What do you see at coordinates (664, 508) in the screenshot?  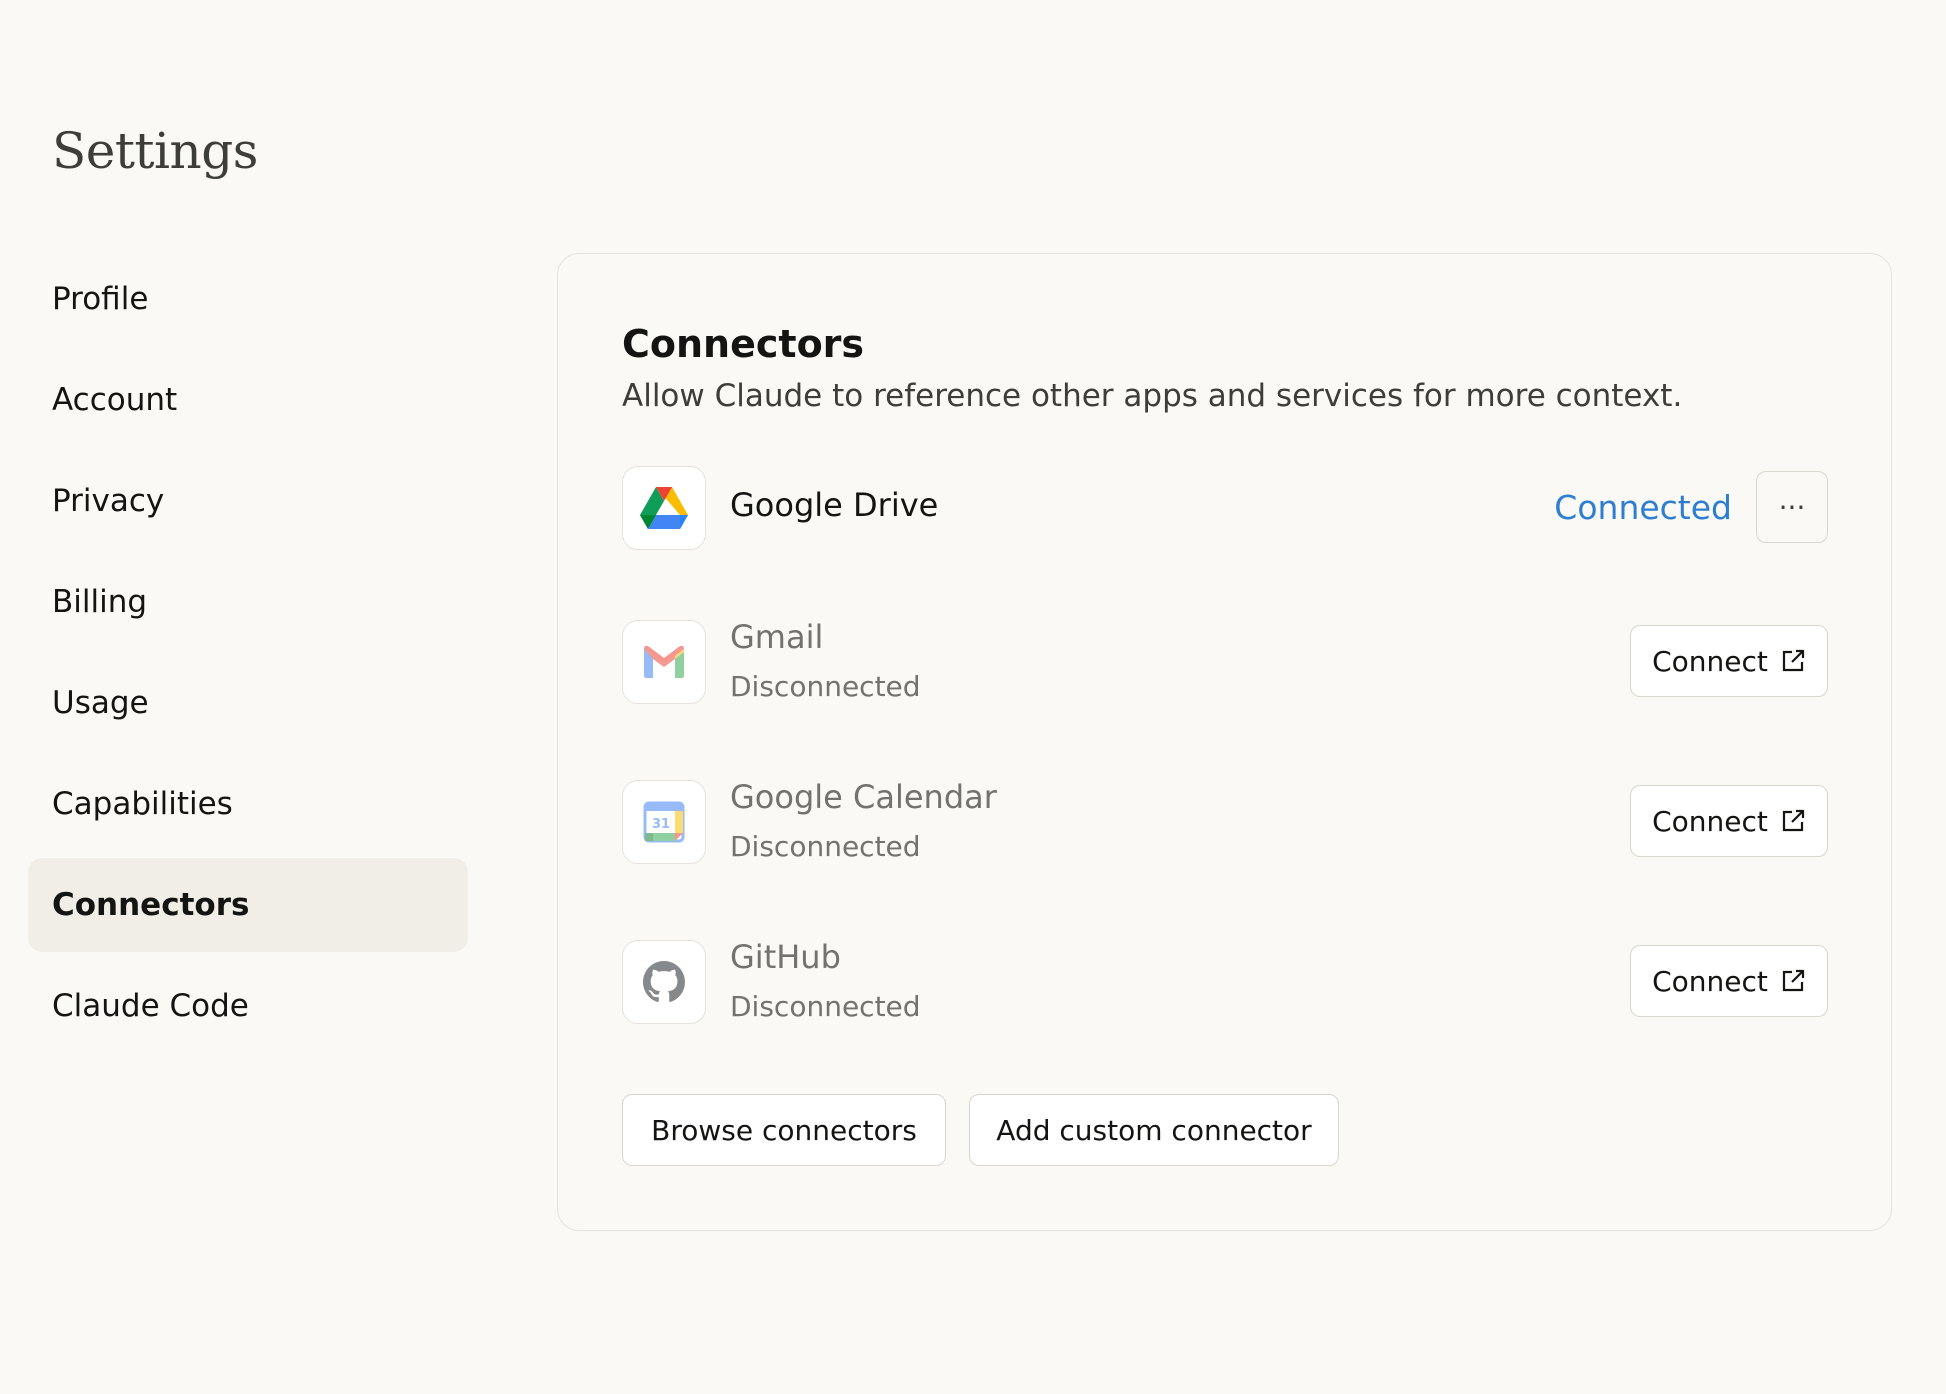 I see `google-drive-icon` at bounding box center [664, 508].